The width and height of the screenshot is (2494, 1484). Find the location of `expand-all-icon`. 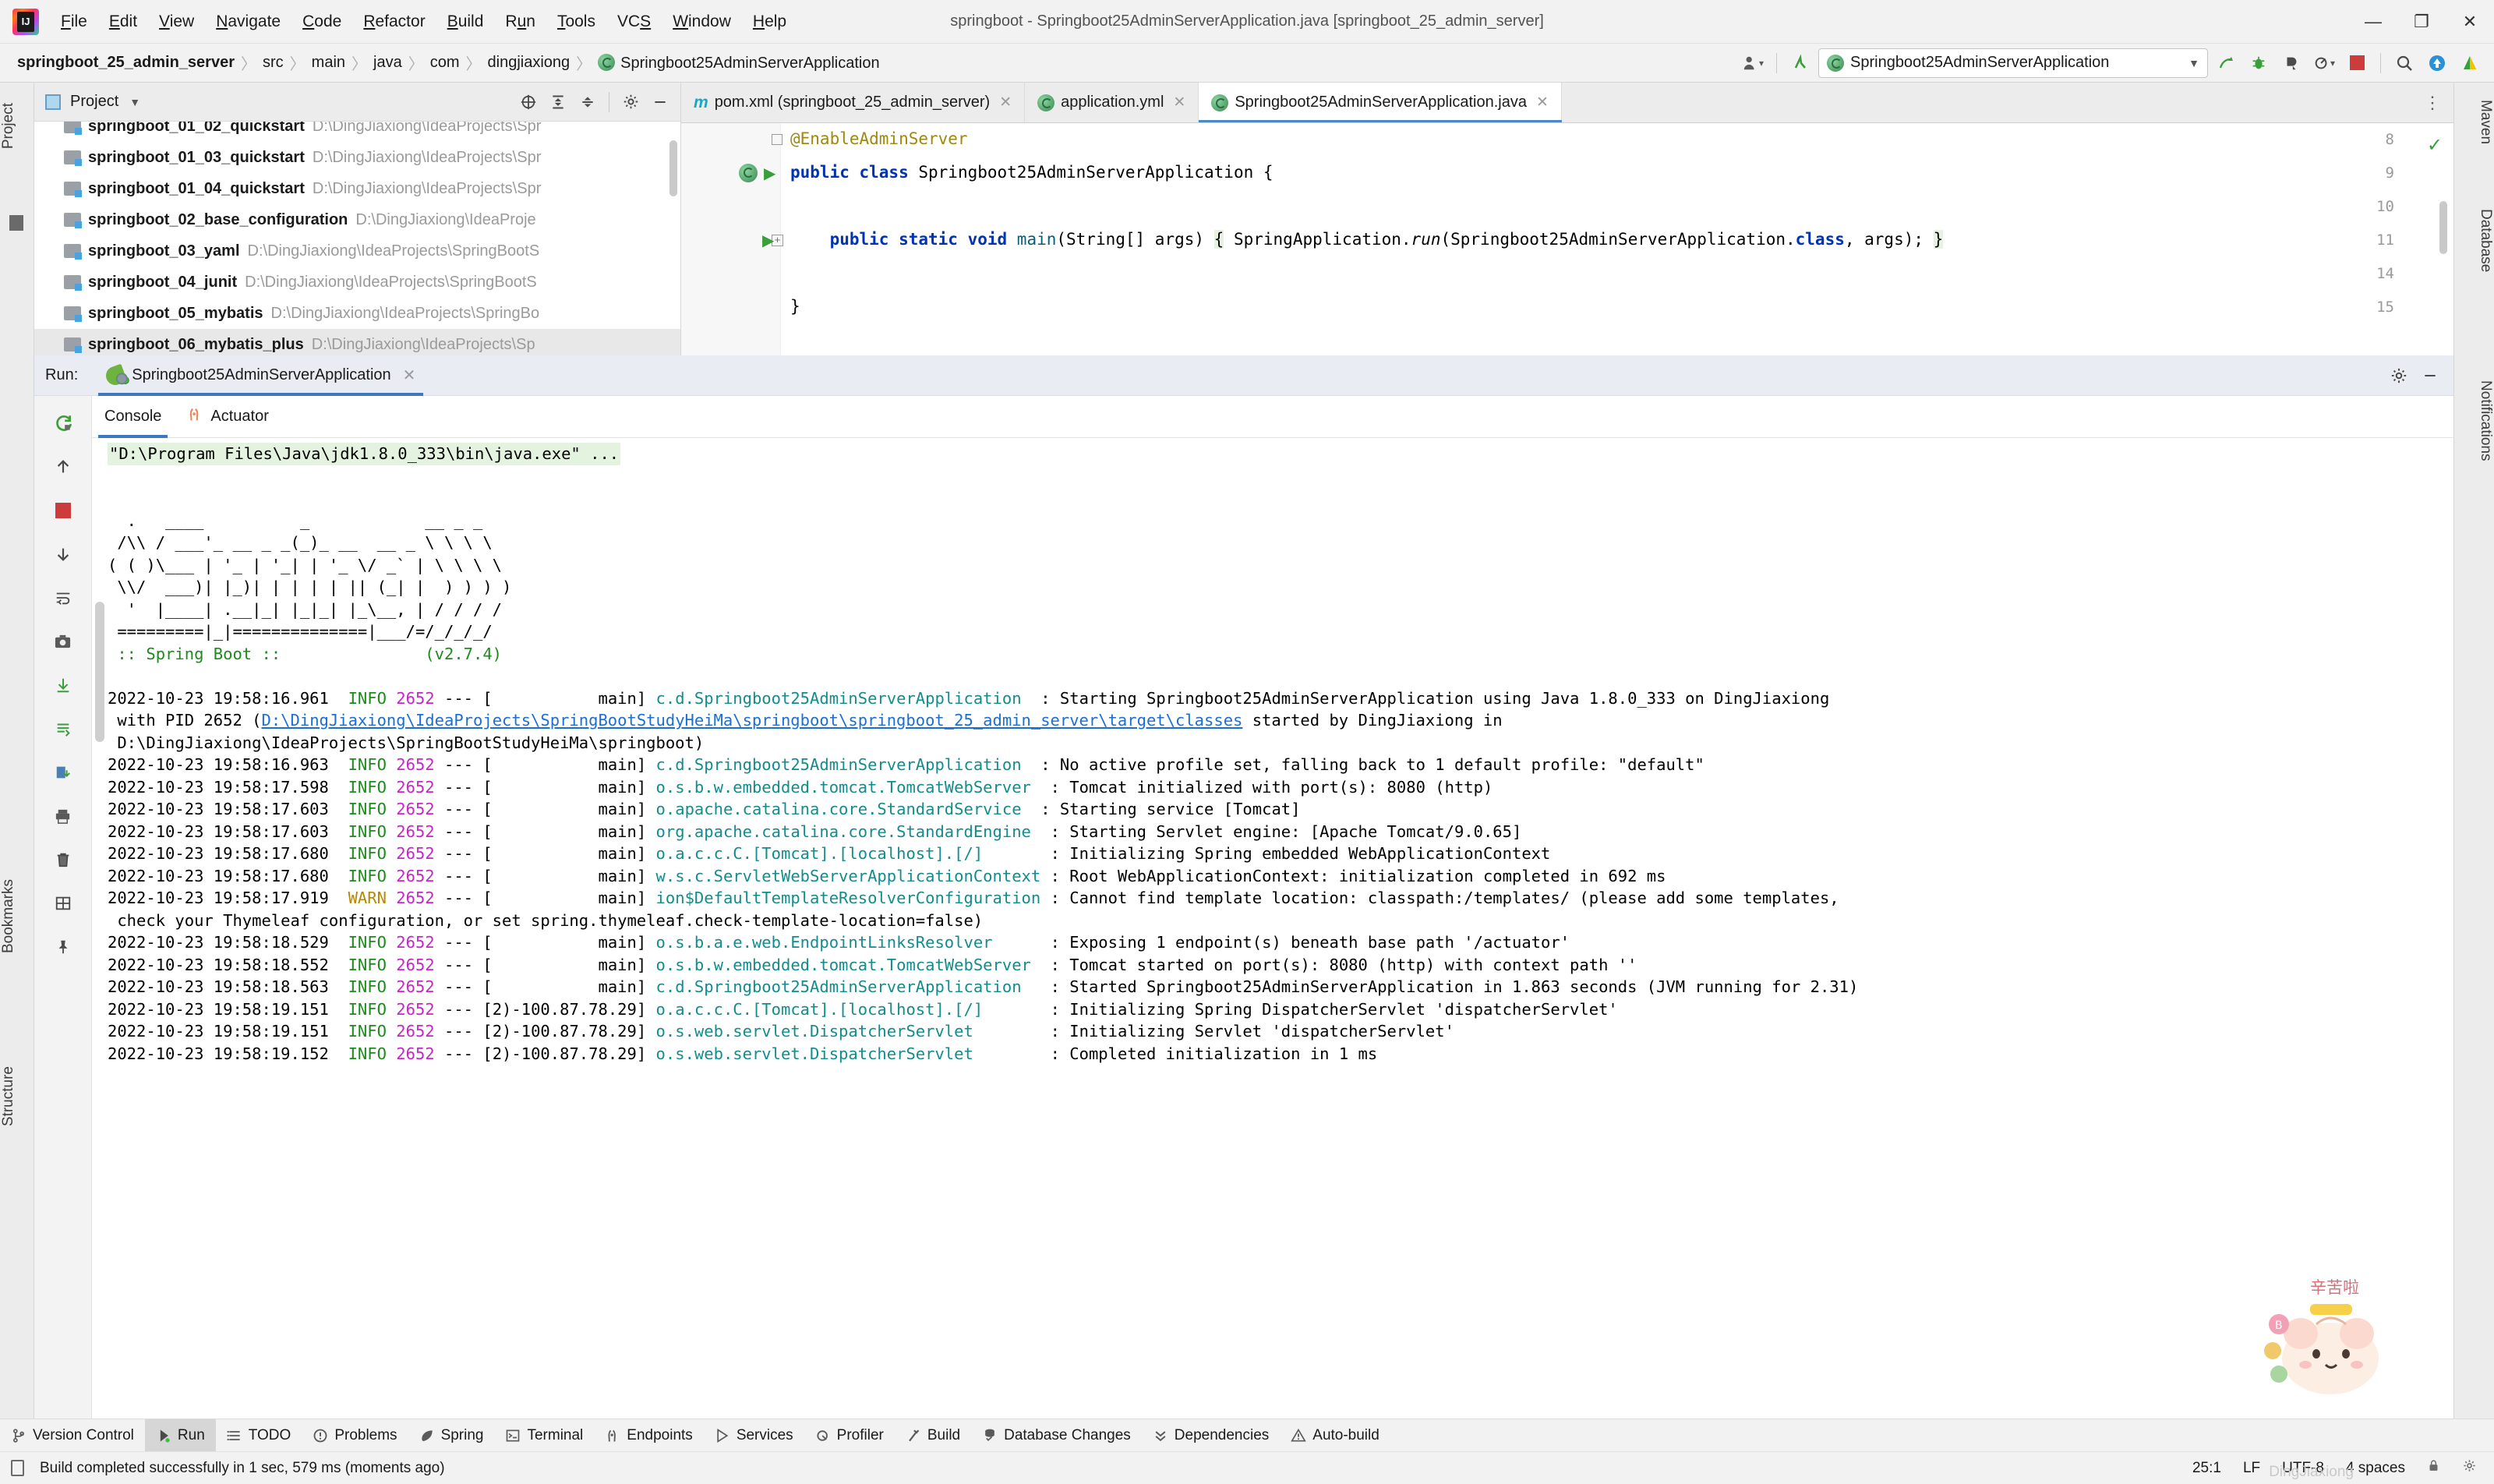

expand-all-icon is located at coordinates (558, 102).